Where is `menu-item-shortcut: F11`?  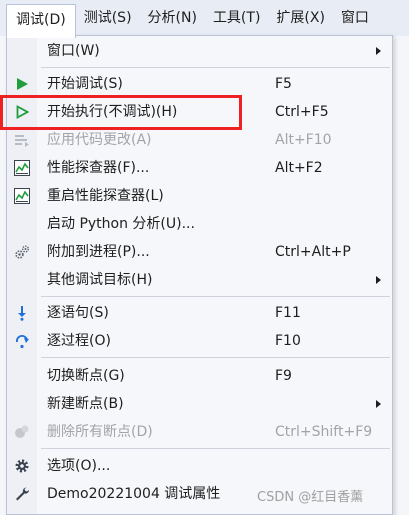 menu-item-shortcut: F11 is located at coordinates (288, 313).